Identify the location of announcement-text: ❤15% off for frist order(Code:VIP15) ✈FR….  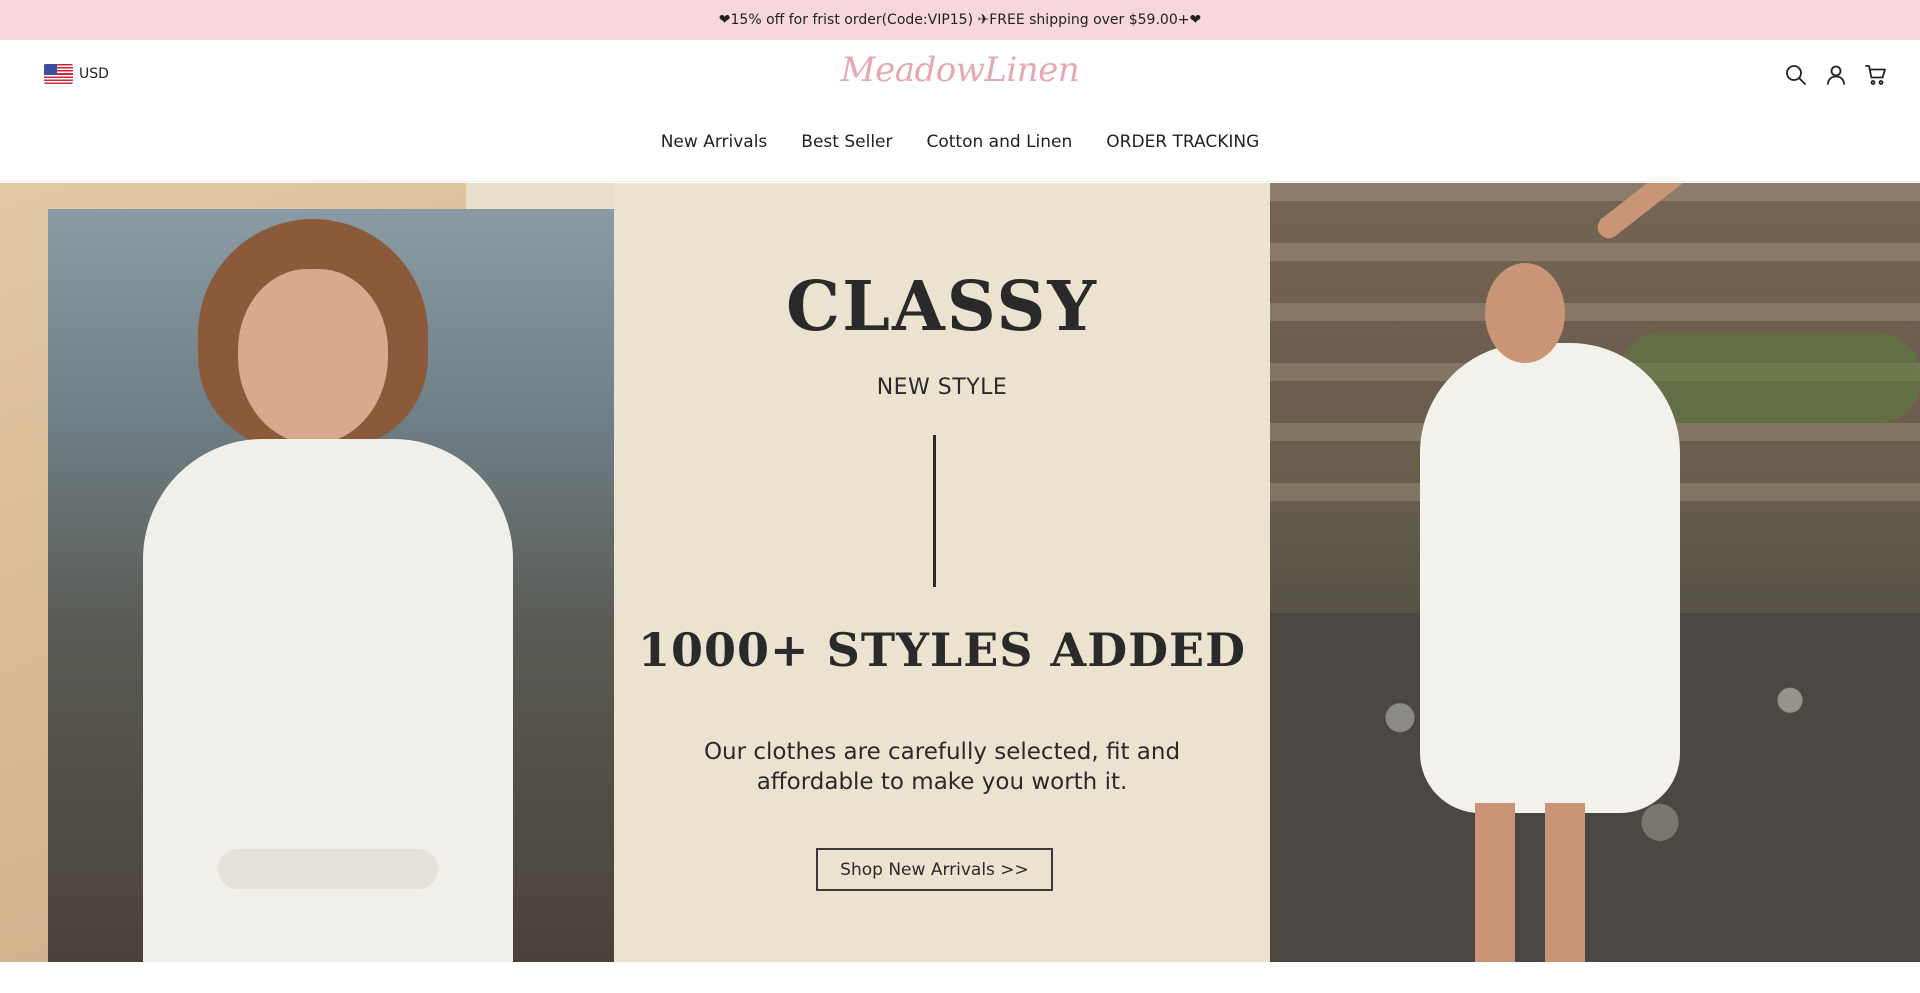
(960, 20).